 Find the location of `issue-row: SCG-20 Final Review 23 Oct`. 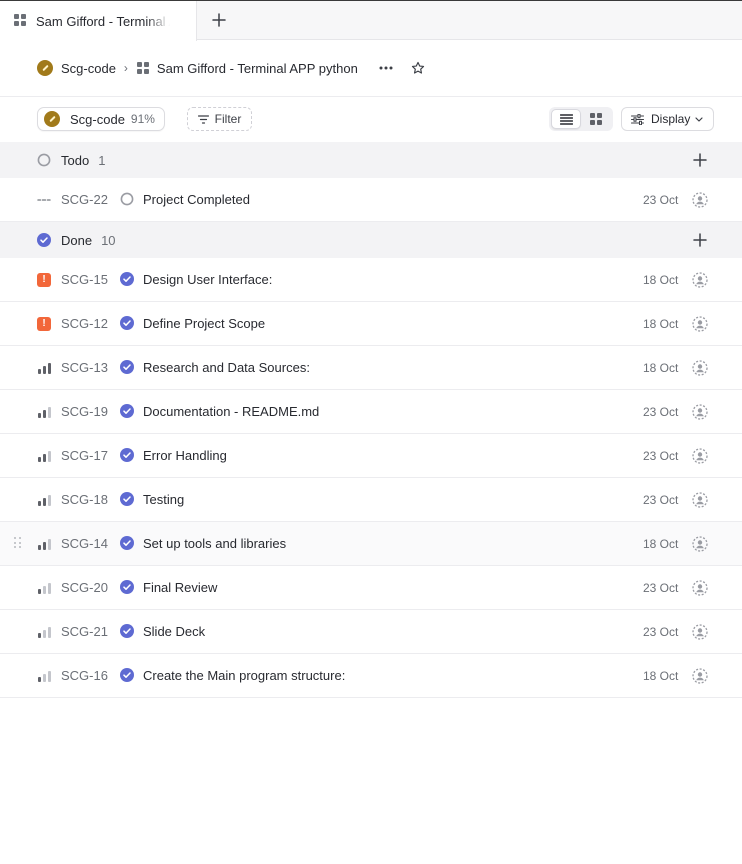

issue-row: SCG-20 Final Review 23 Oct is located at coordinates (371, 588).